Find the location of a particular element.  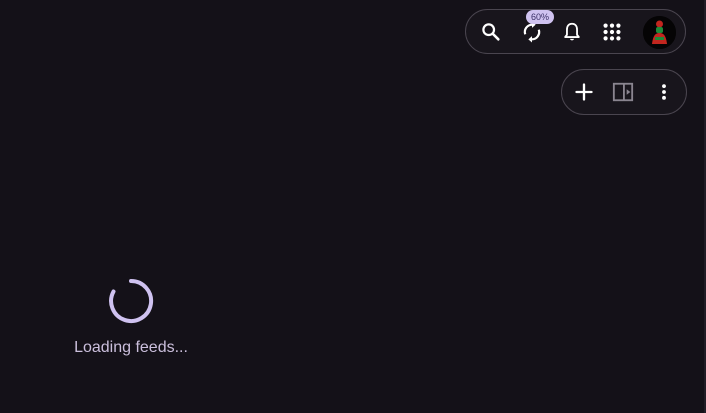

avatar-image is located at coordinates (659, 32).